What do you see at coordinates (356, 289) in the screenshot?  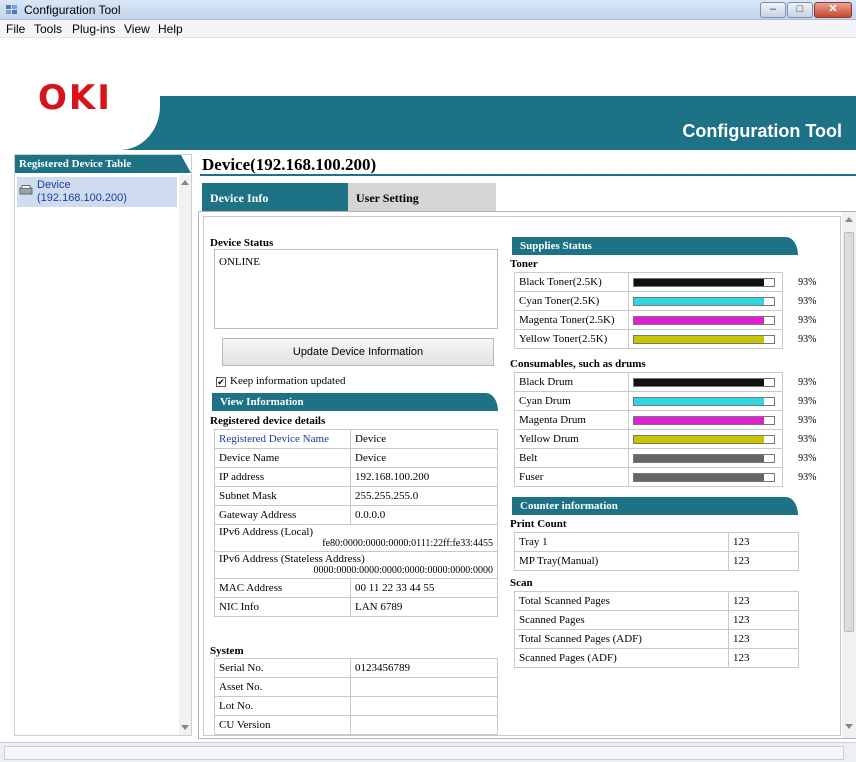 I see `device-status-box: ONLINE` at bounding box center [356, 289].